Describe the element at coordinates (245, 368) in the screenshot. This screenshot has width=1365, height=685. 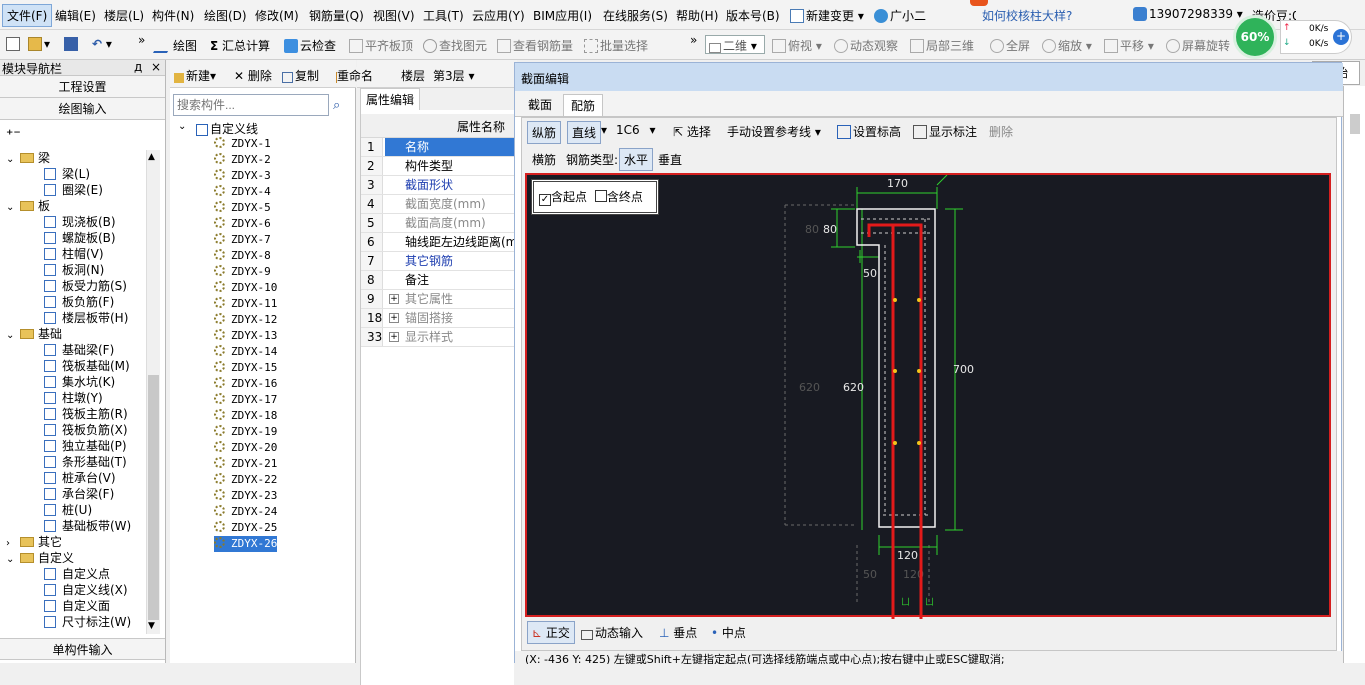
I see `component-item: ZDYX-15` at that location.